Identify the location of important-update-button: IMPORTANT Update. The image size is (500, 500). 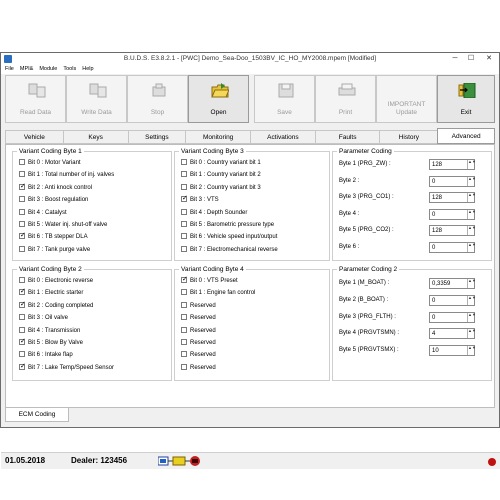
(406, 99).